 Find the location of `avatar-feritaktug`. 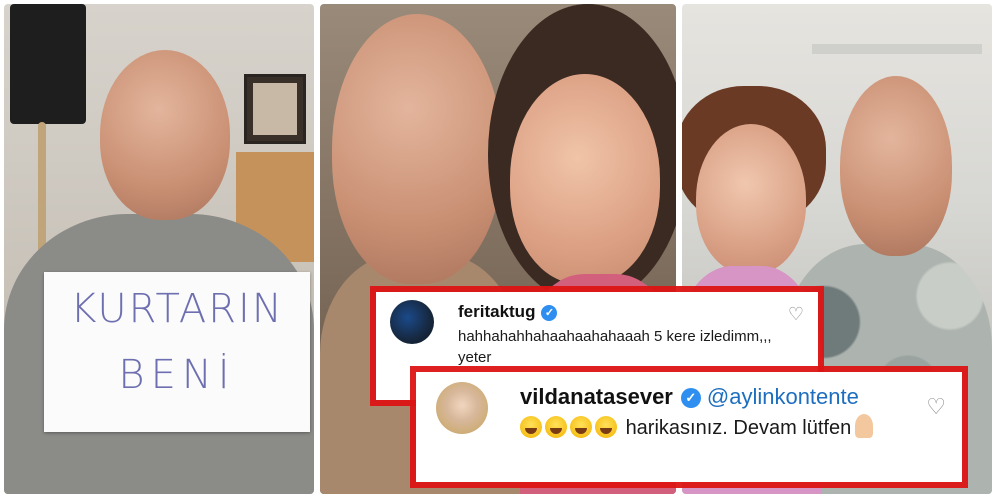

avatar-feritaktug is located at coordinates (412, 322).